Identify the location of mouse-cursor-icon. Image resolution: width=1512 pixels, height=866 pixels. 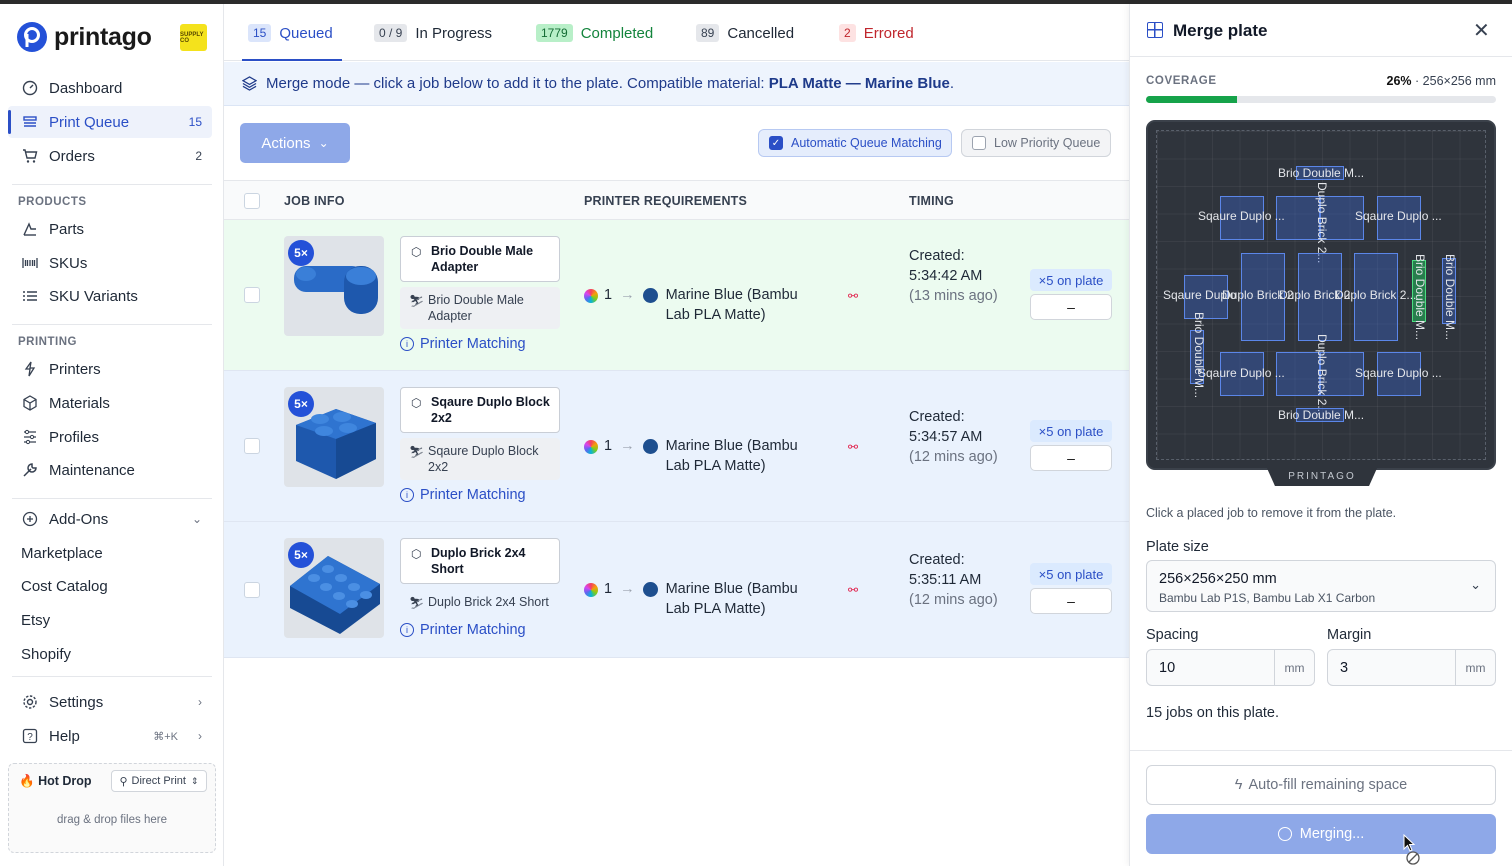
(1411, 849).